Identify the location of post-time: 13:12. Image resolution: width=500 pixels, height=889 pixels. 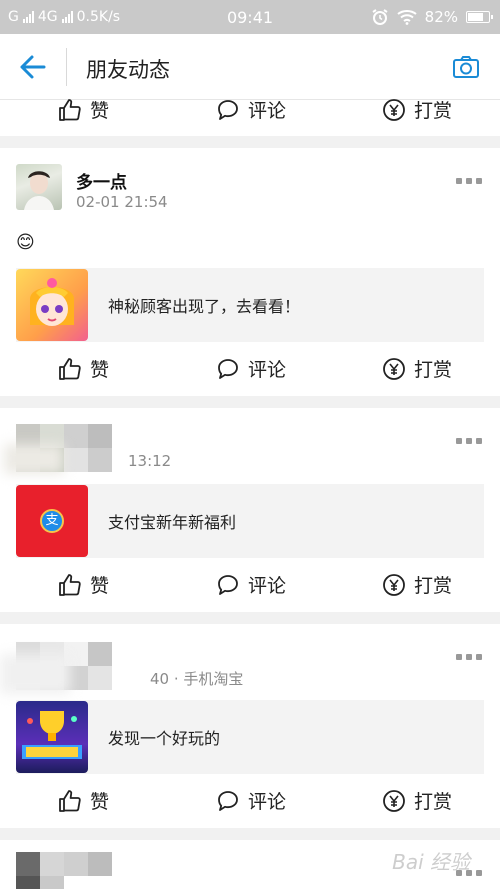
(150, 461).